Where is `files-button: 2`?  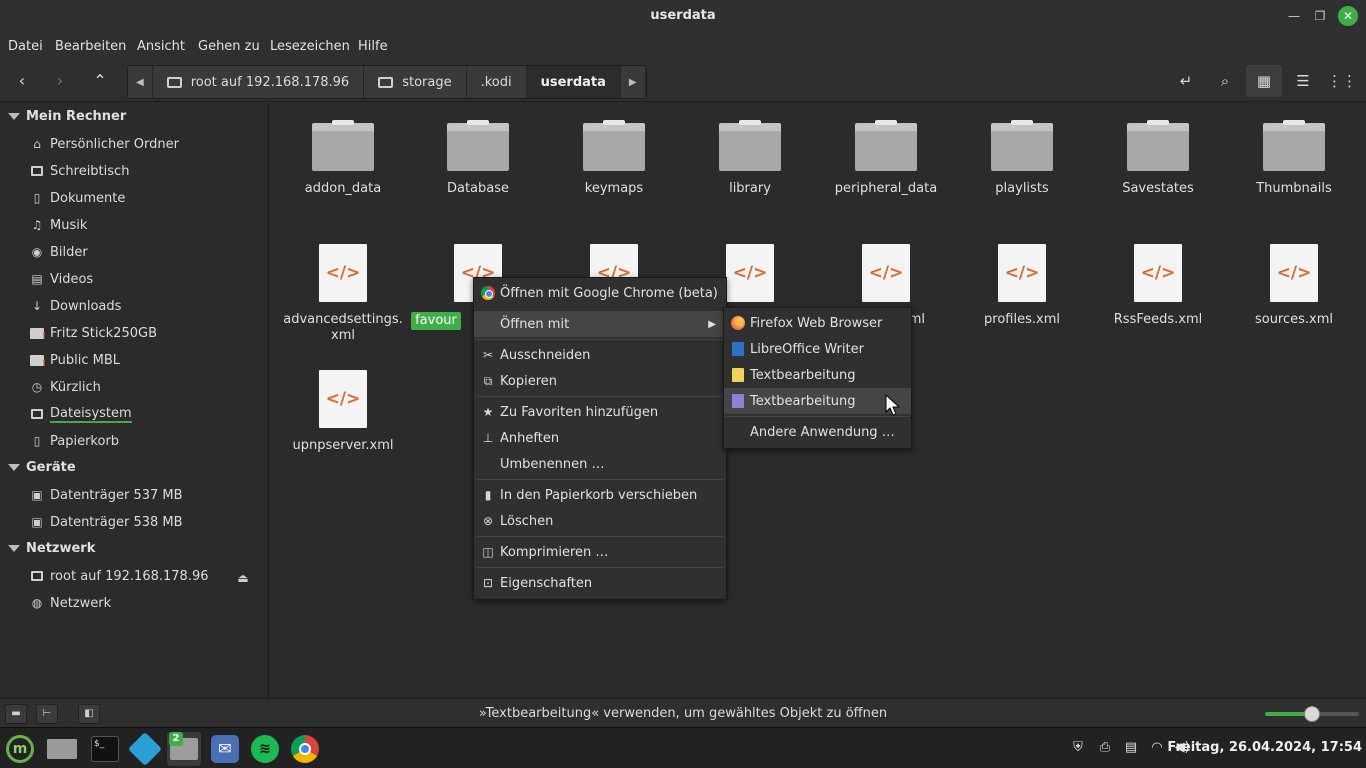
files-button: 2 is located at coordinates (184, 749).